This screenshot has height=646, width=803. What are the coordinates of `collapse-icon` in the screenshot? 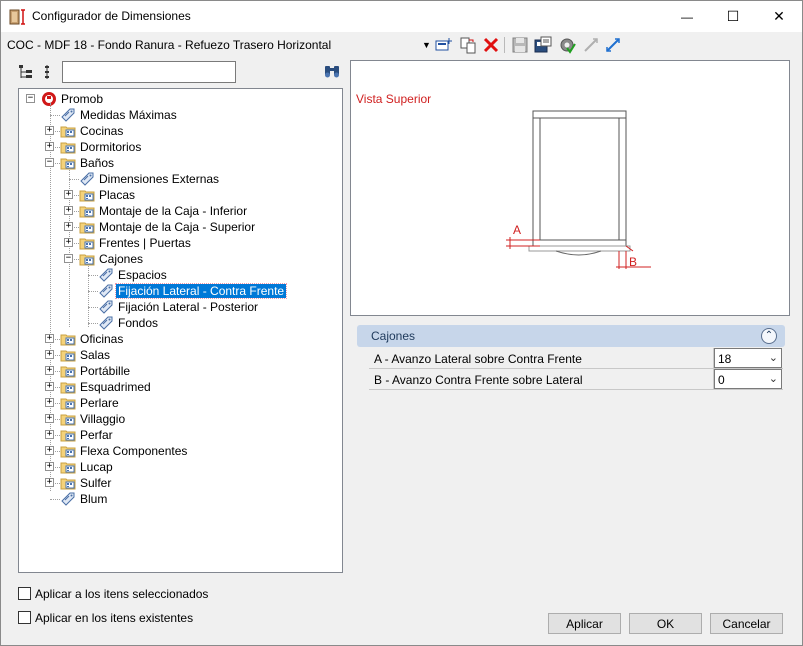 It's located at (591, 45).